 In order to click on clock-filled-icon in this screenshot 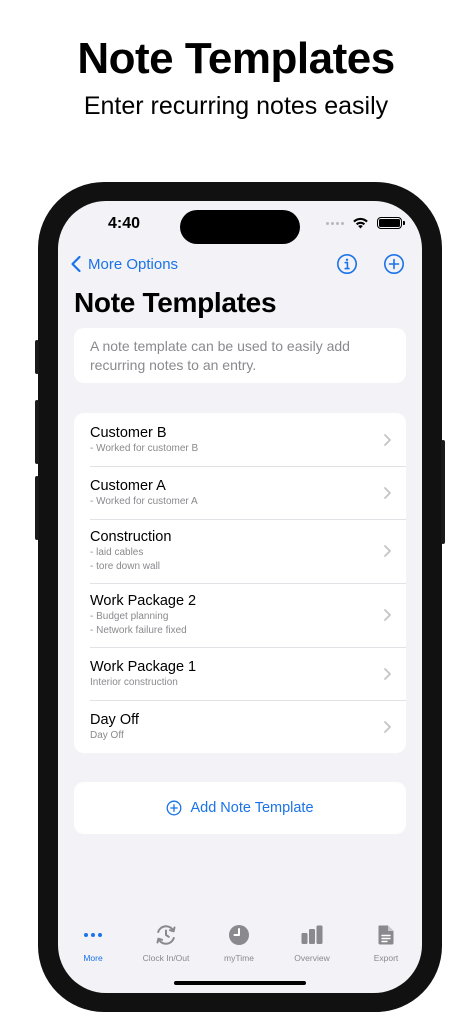, I will do `click(239, 935)`.